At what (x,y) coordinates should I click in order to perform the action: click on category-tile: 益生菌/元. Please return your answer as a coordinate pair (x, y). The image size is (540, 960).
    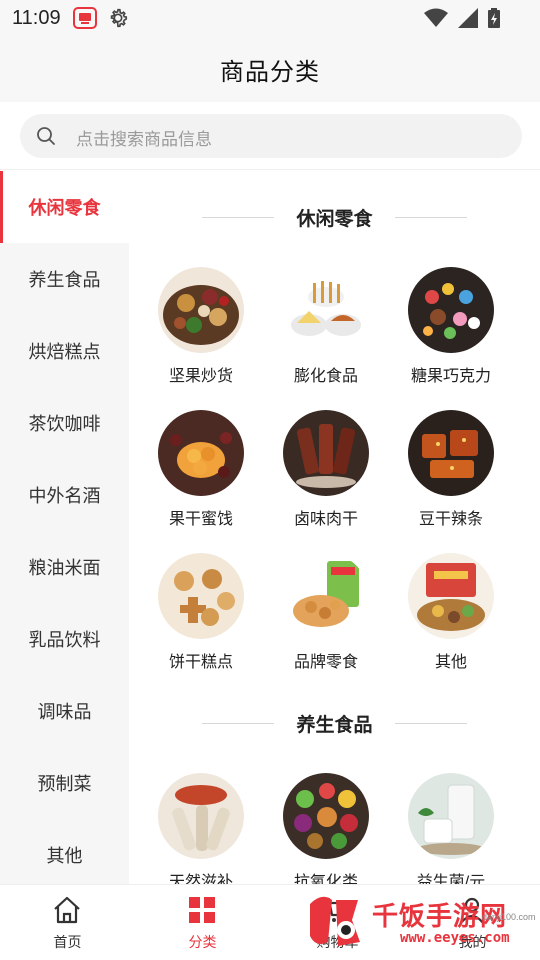
    Looking at the image, I should click on (451, 828).